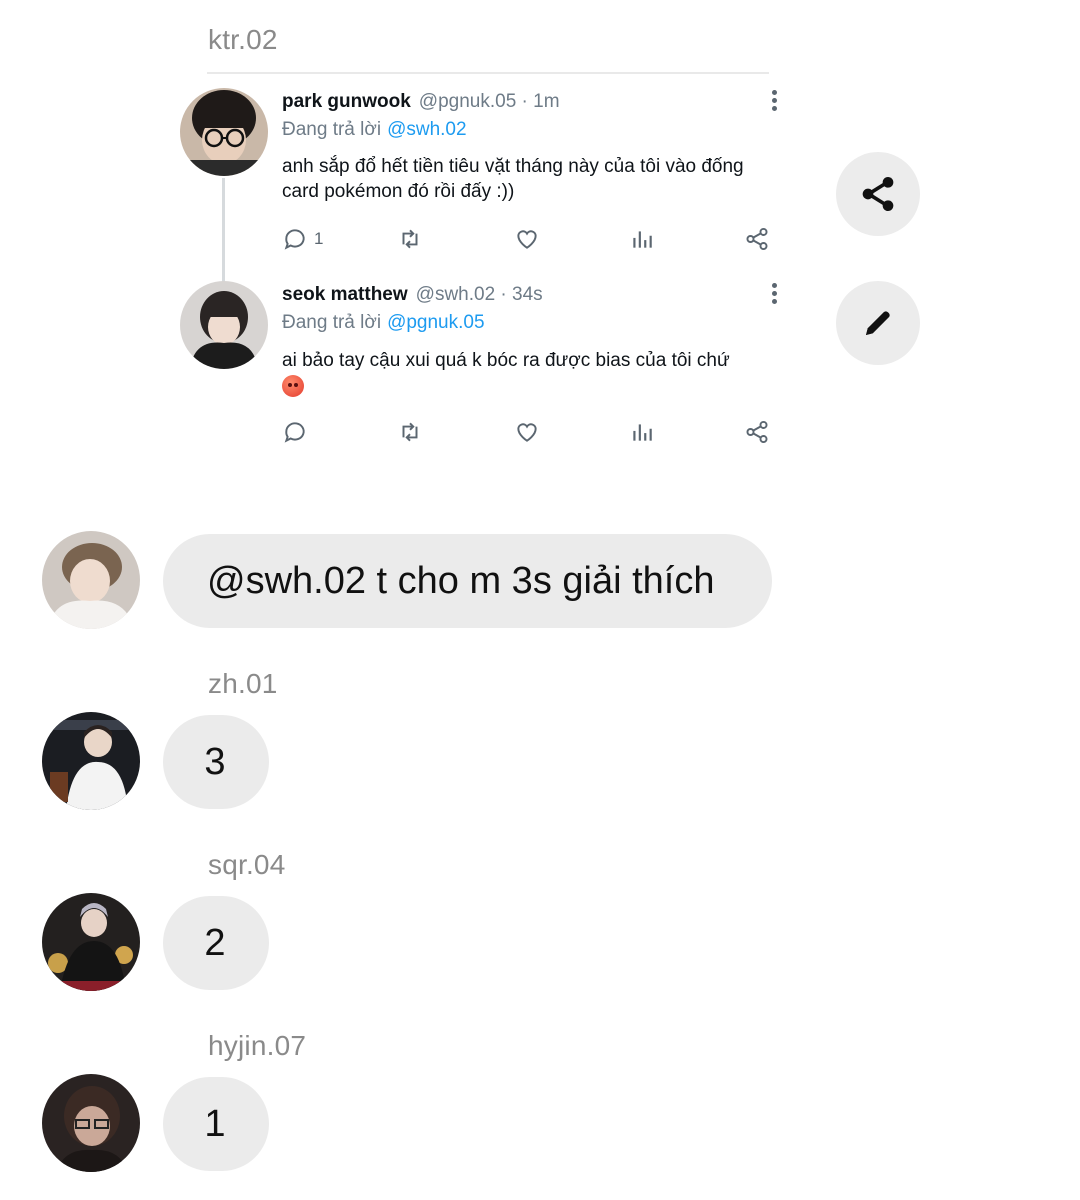 This screenshot has width=1080, height=1200. What do you see at coordinates (435, 322) in the screenshot?
I see `mention-link: @pgnuk.05` at bounding box center [435, 322].